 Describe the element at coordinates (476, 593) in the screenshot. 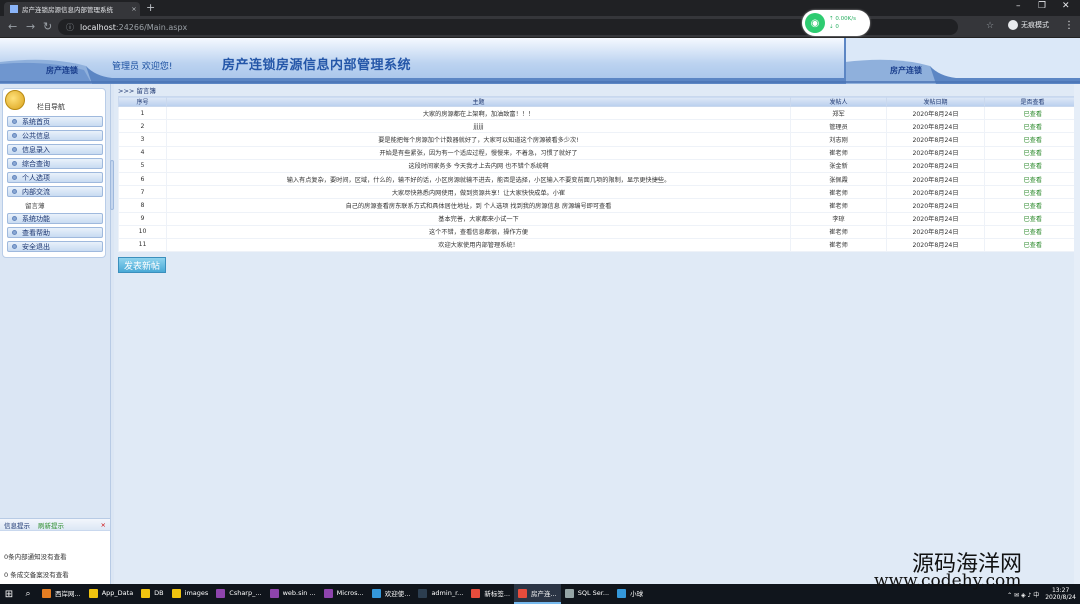

I see `app-icon` at that location.